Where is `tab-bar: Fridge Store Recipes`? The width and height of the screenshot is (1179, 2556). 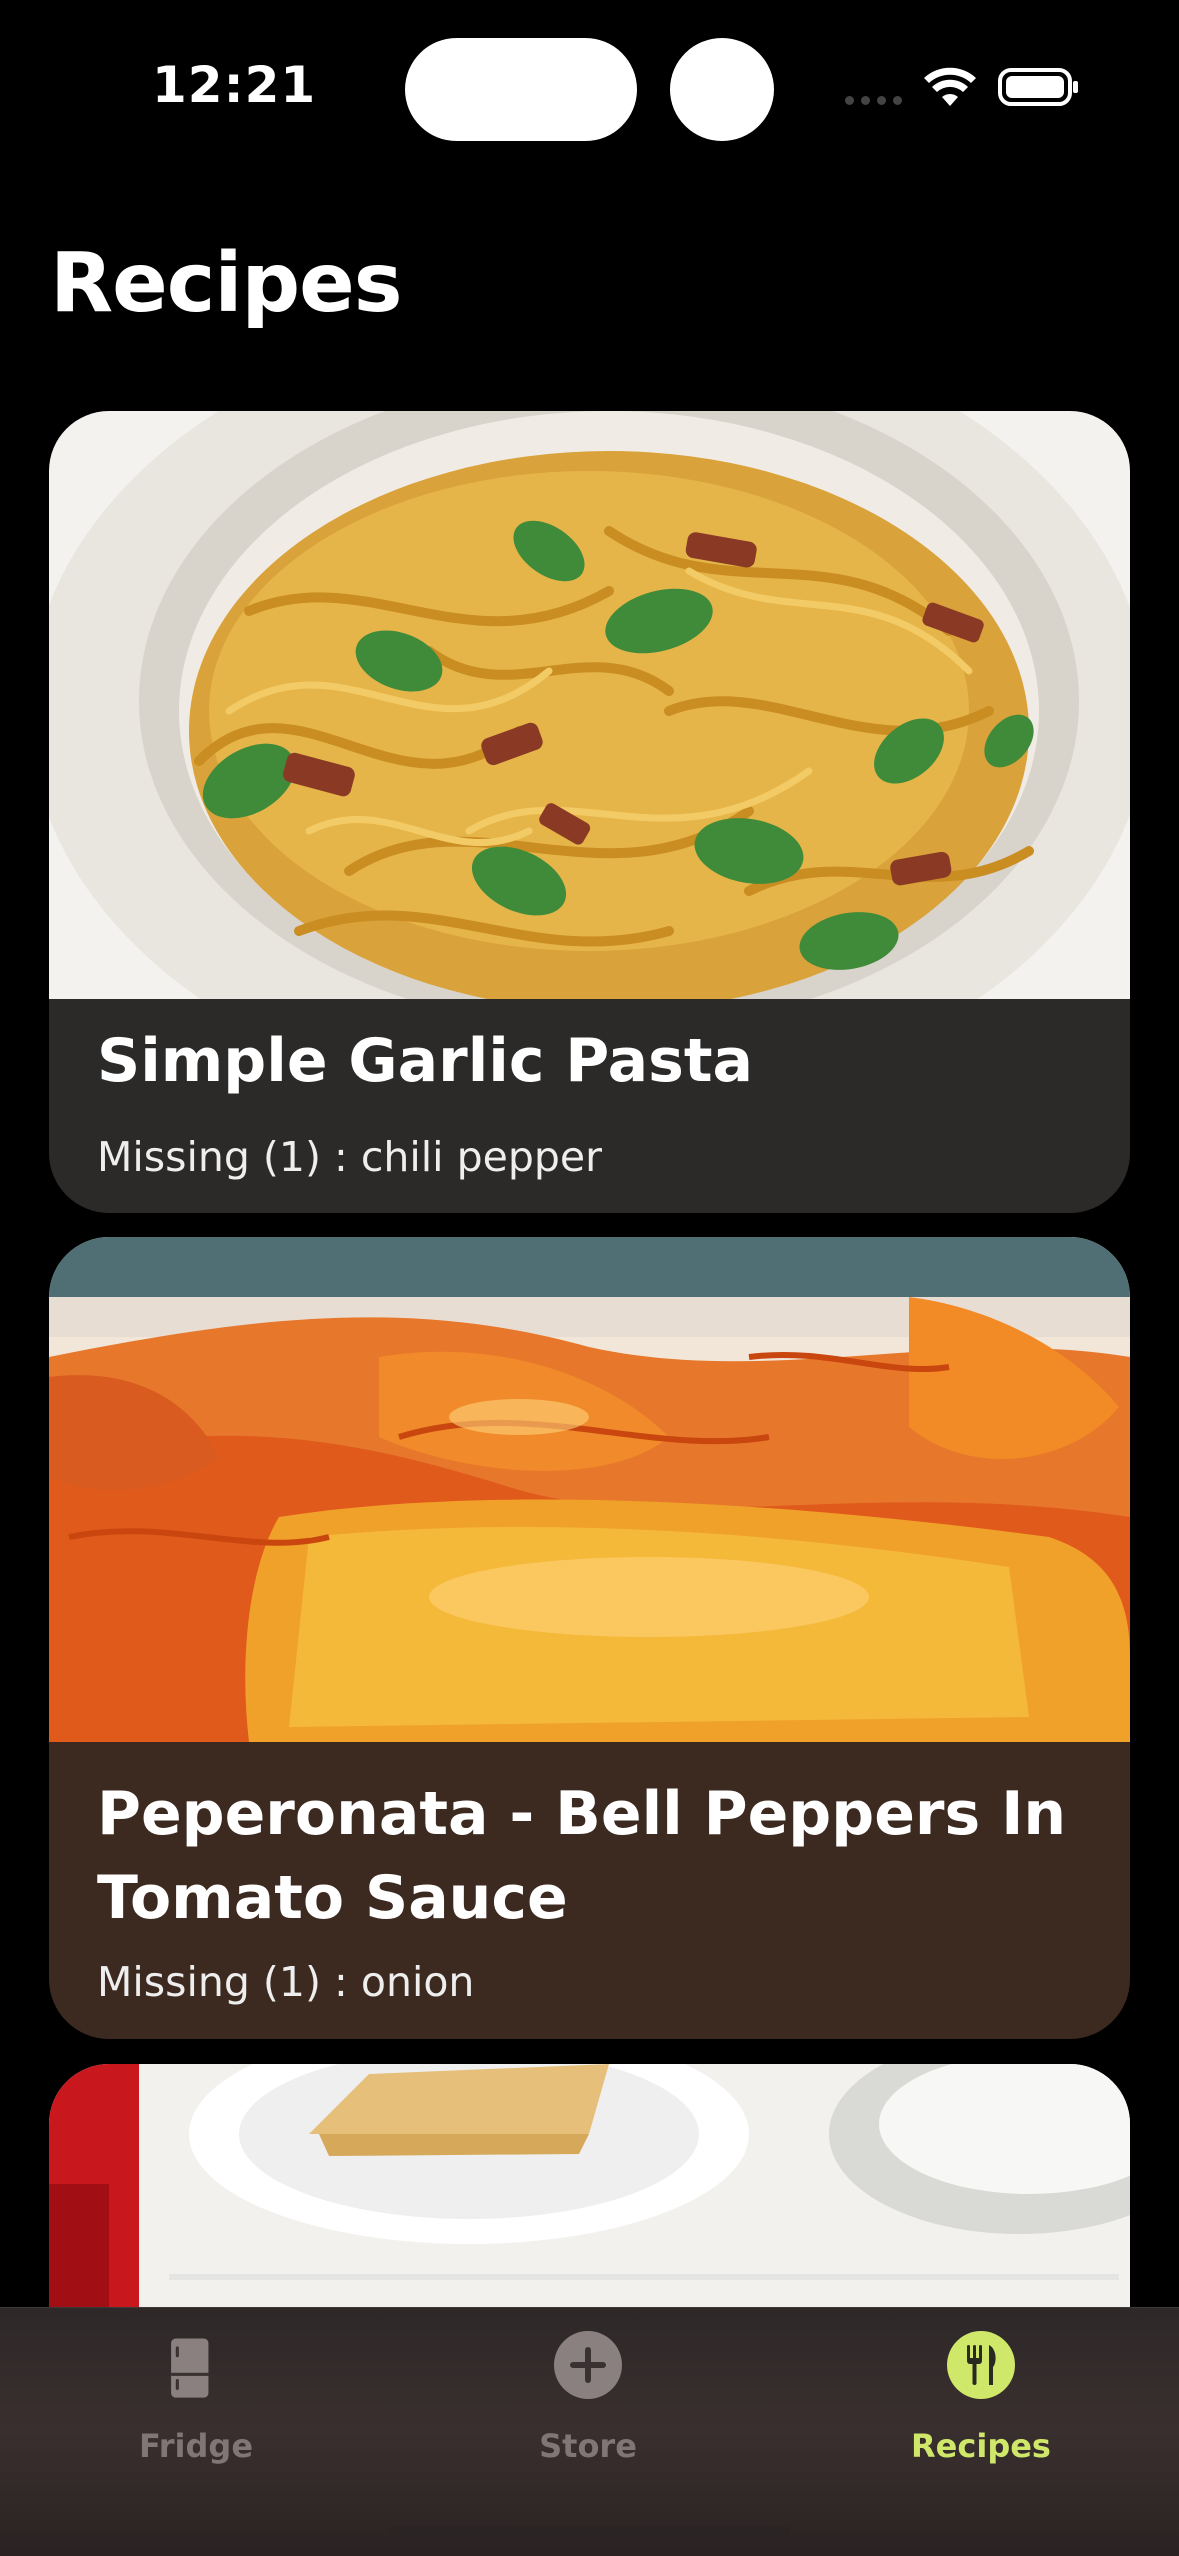 tab-bar: Fridge Store Recipes is located at coordinates (589, 2431).